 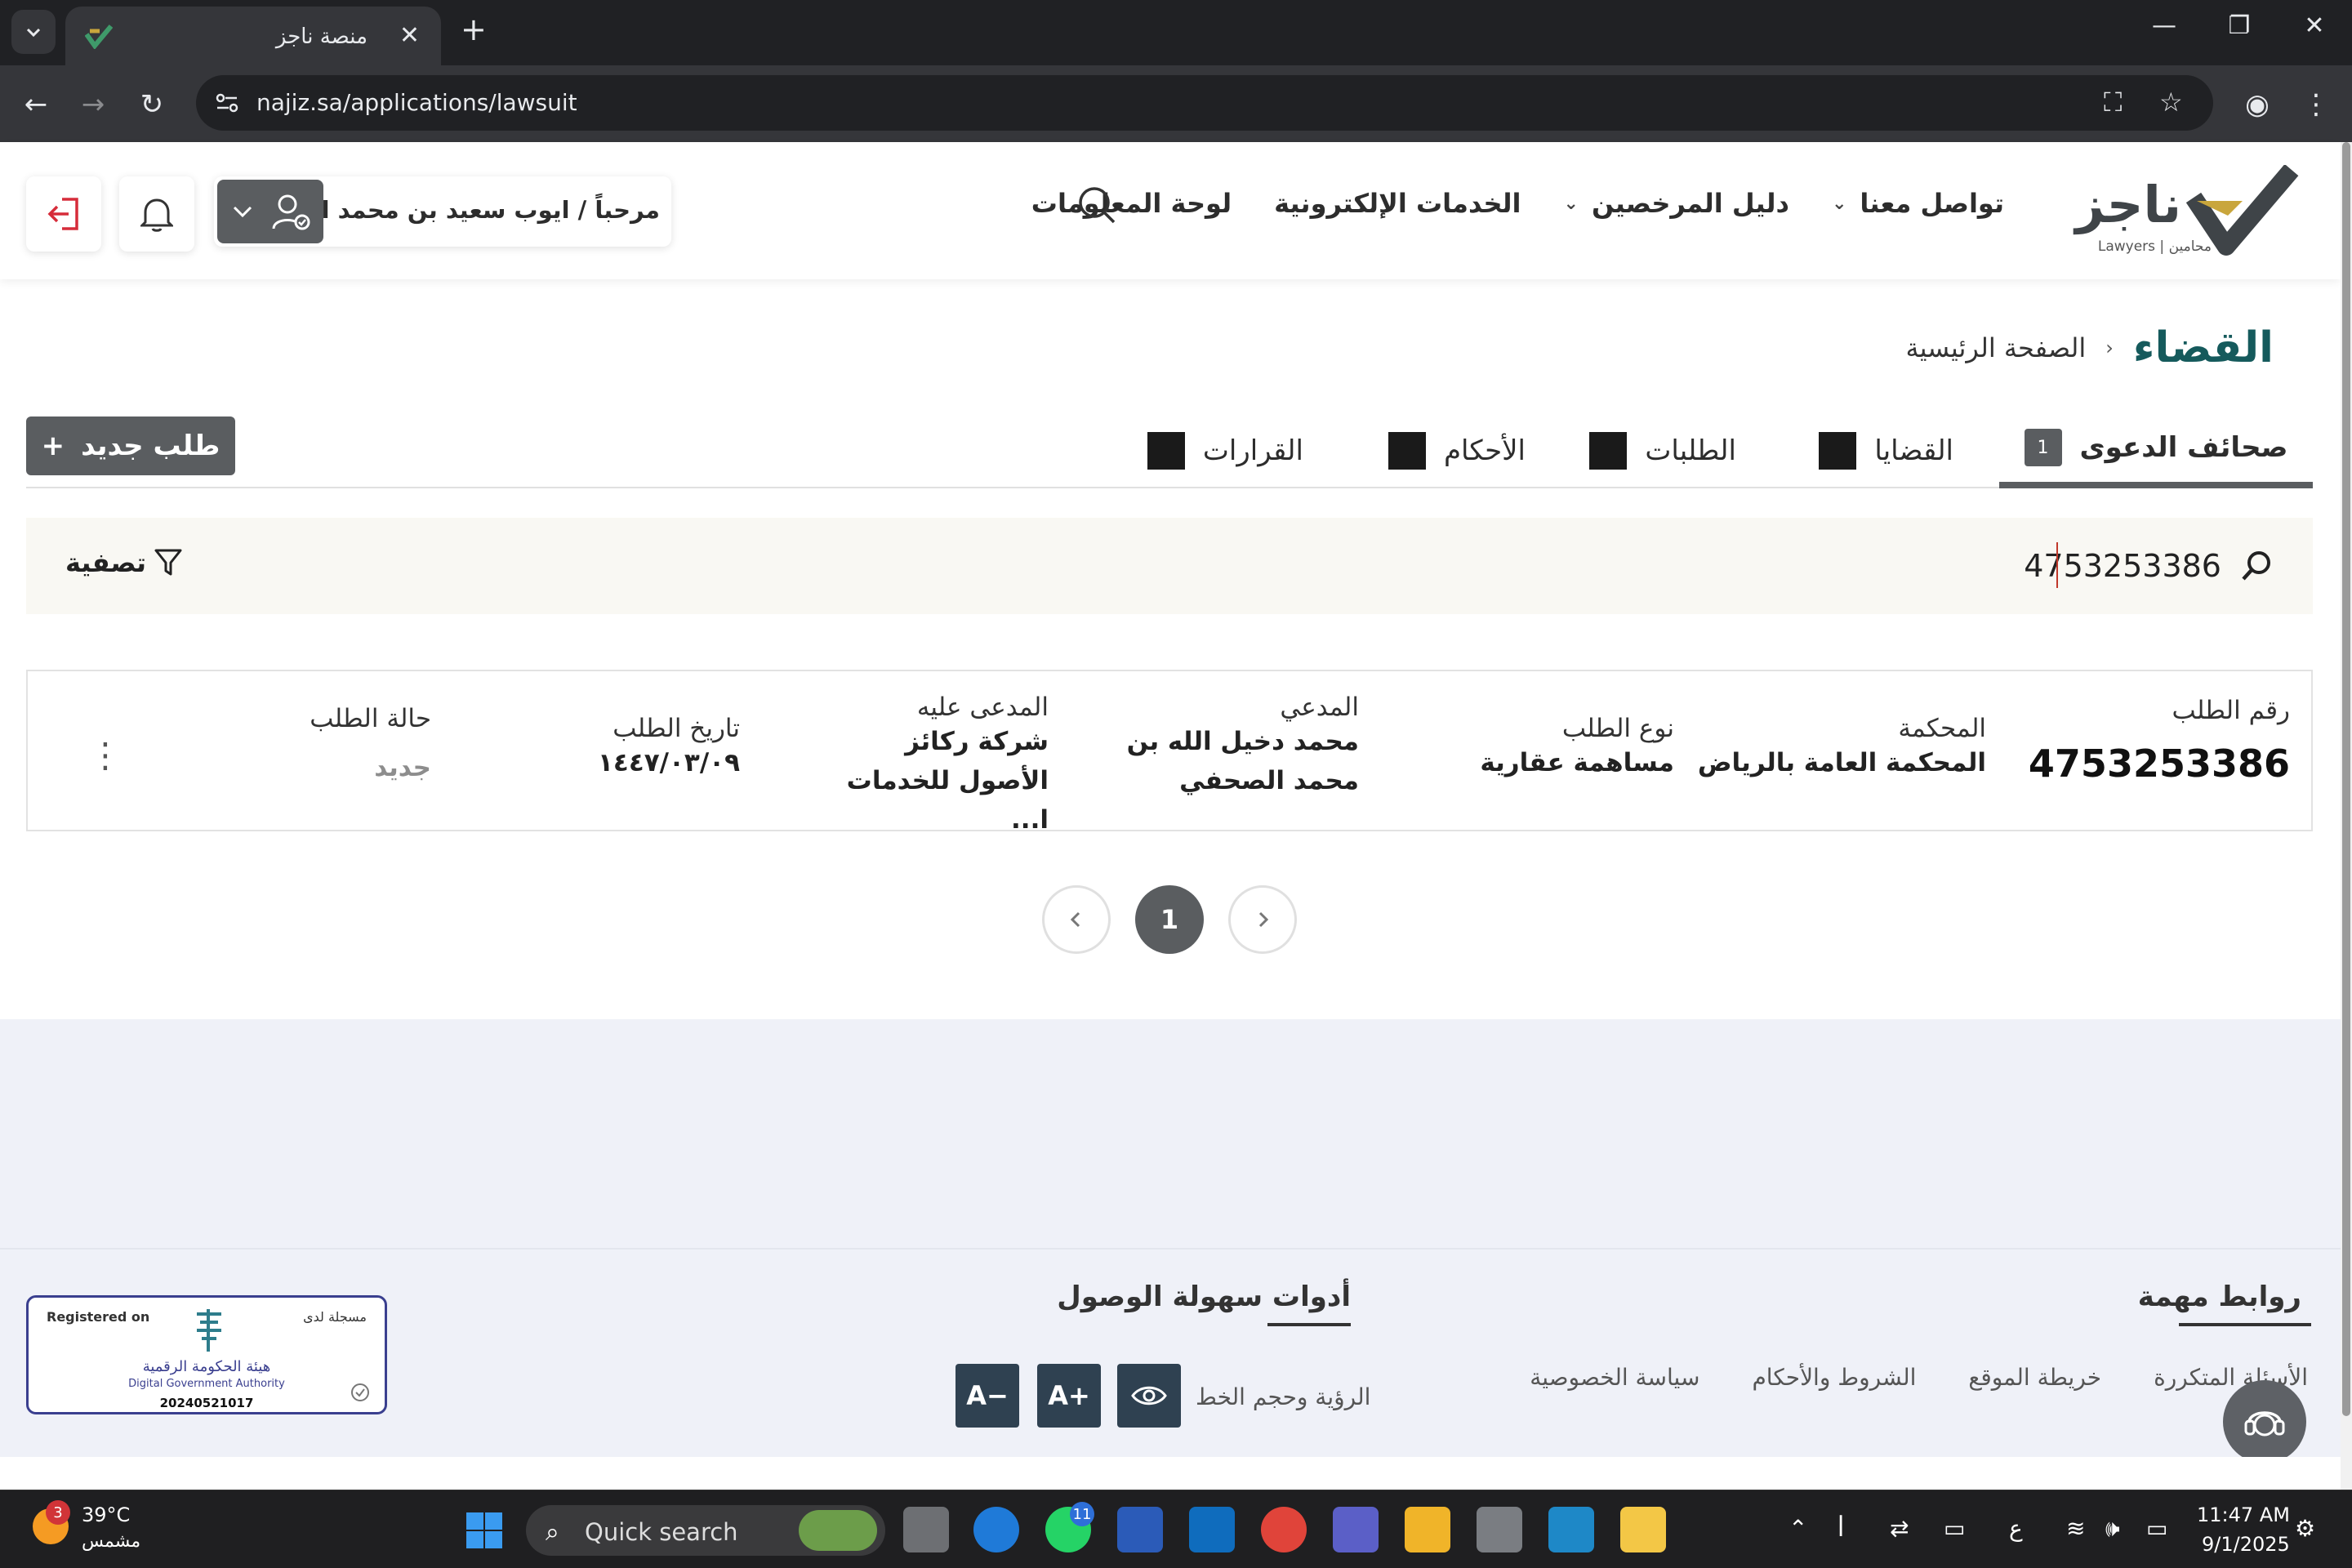 I want to click on browser-tab: منصة ناجز ✕, so click(x=253, y=36).